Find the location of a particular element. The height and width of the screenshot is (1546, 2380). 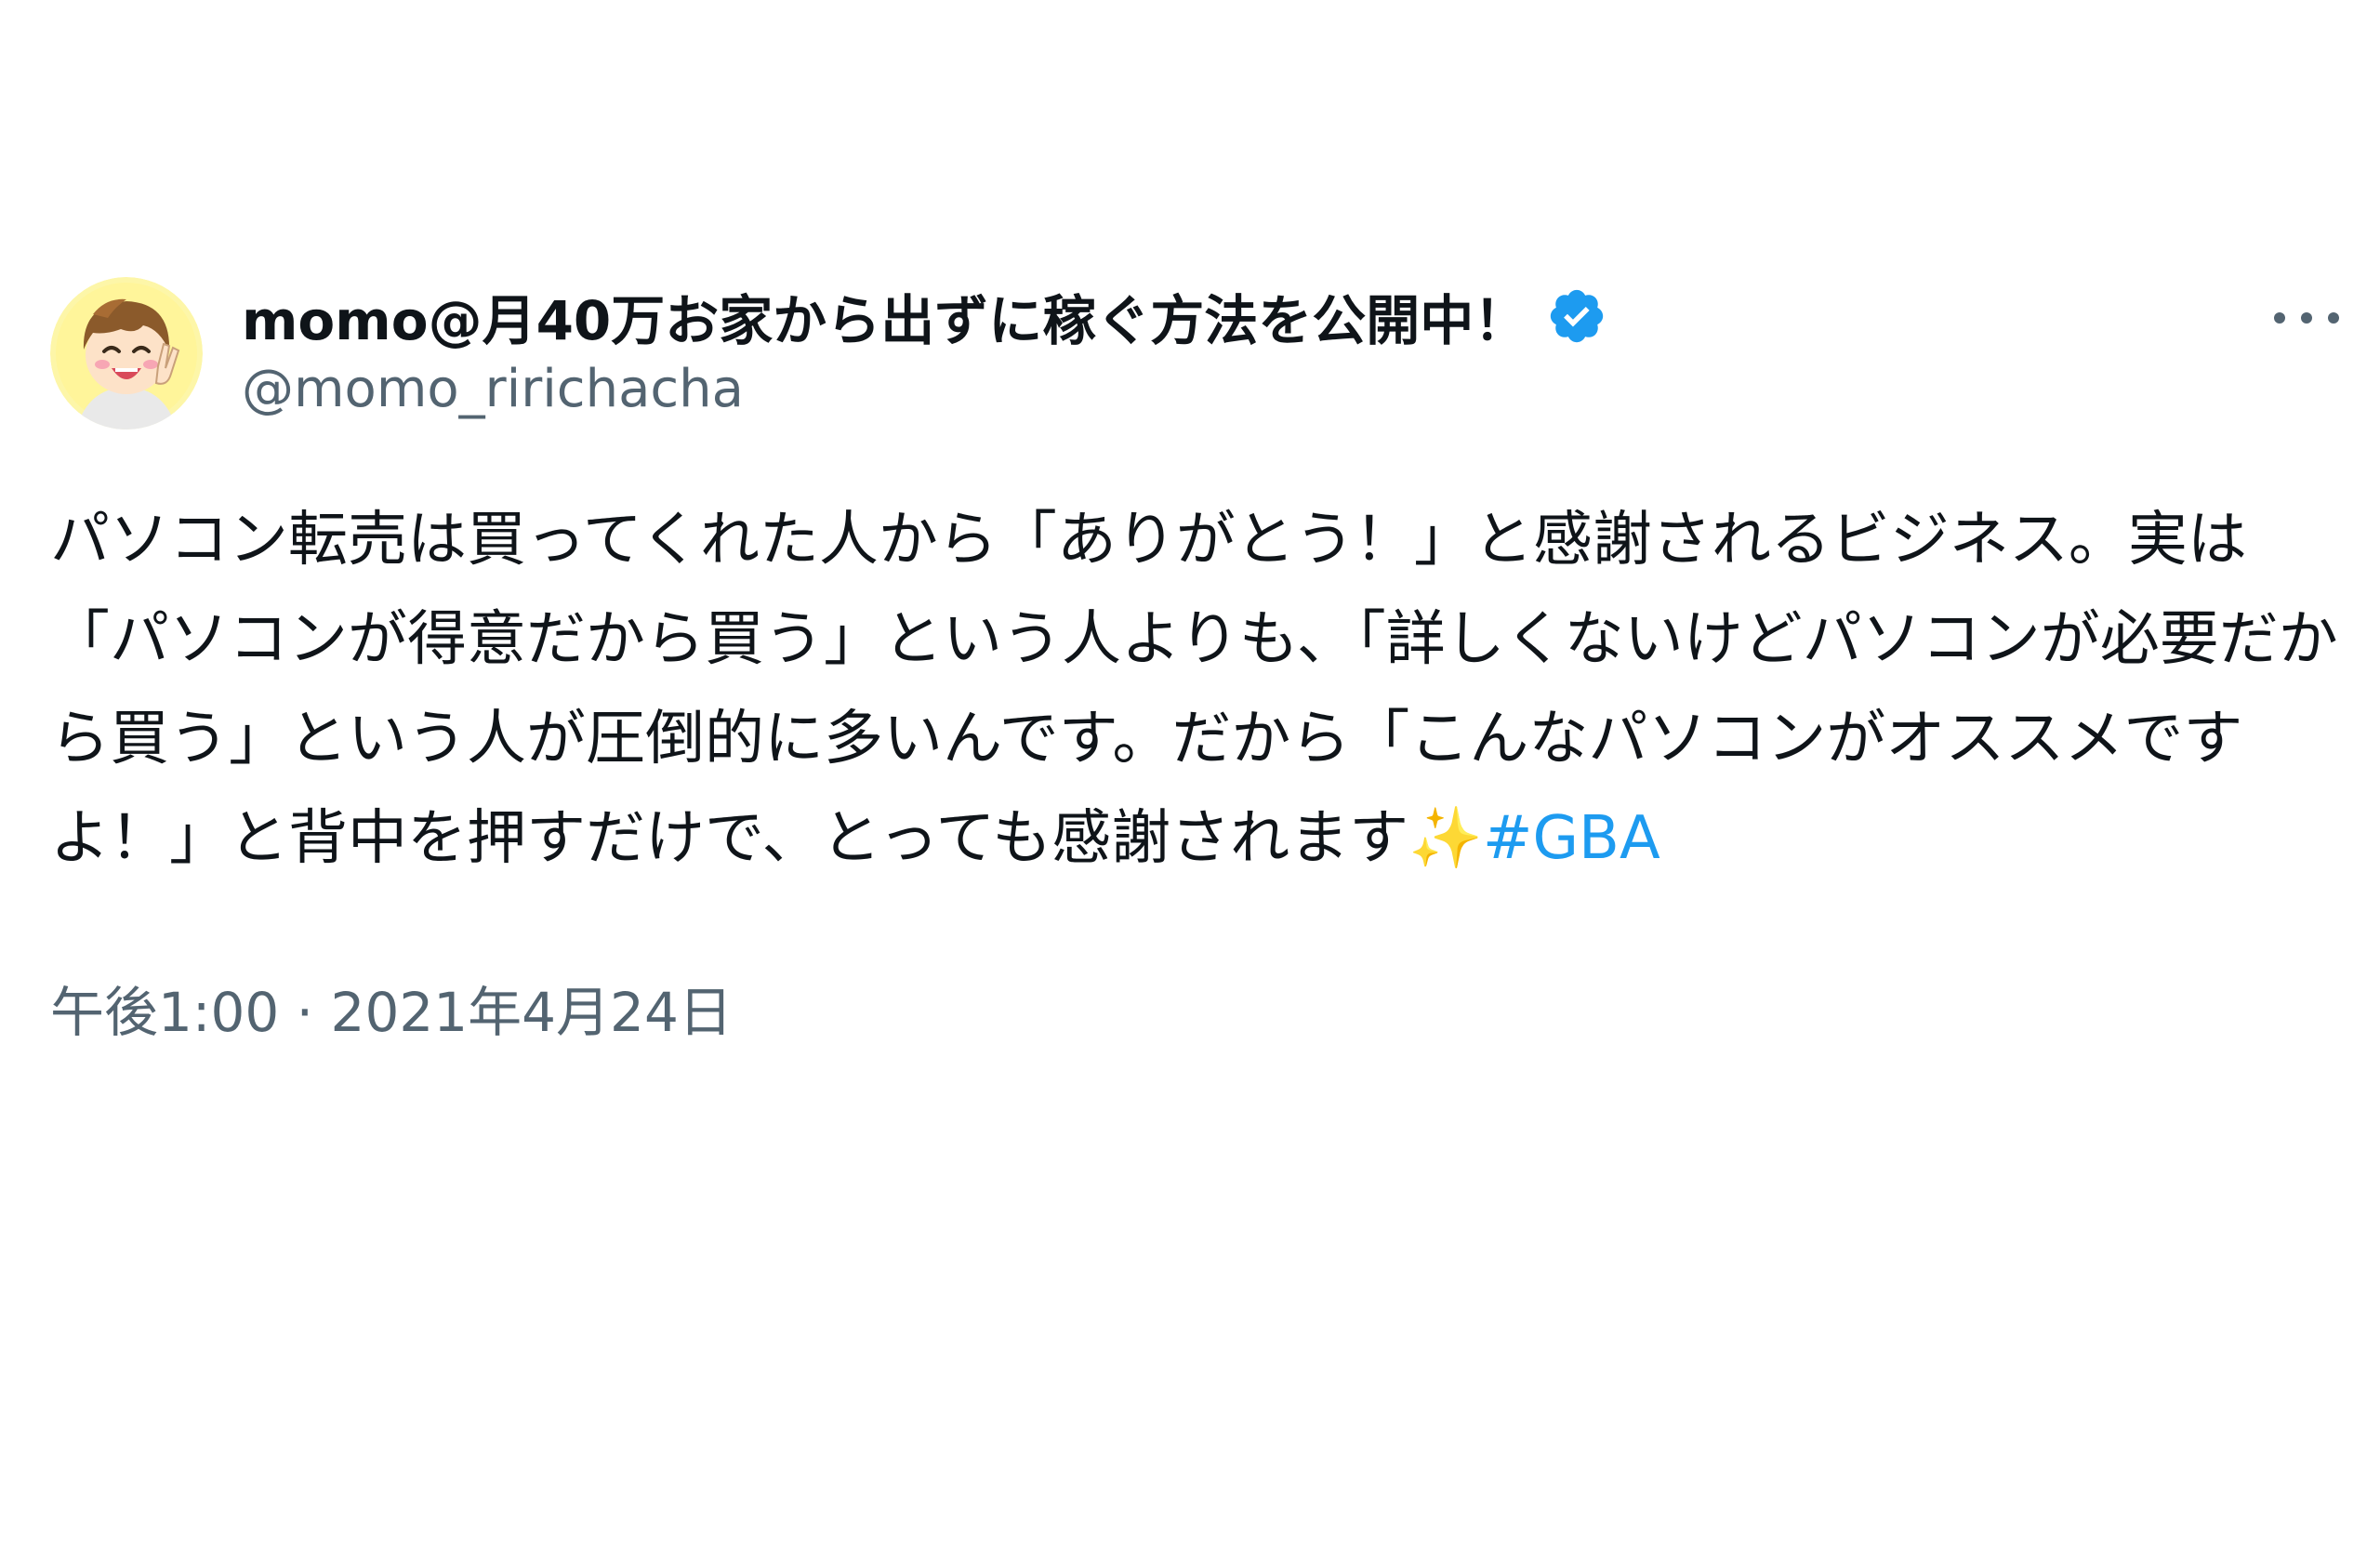

sparkles-emoji-icon: ✨ is located at coordinates (1445, 838).